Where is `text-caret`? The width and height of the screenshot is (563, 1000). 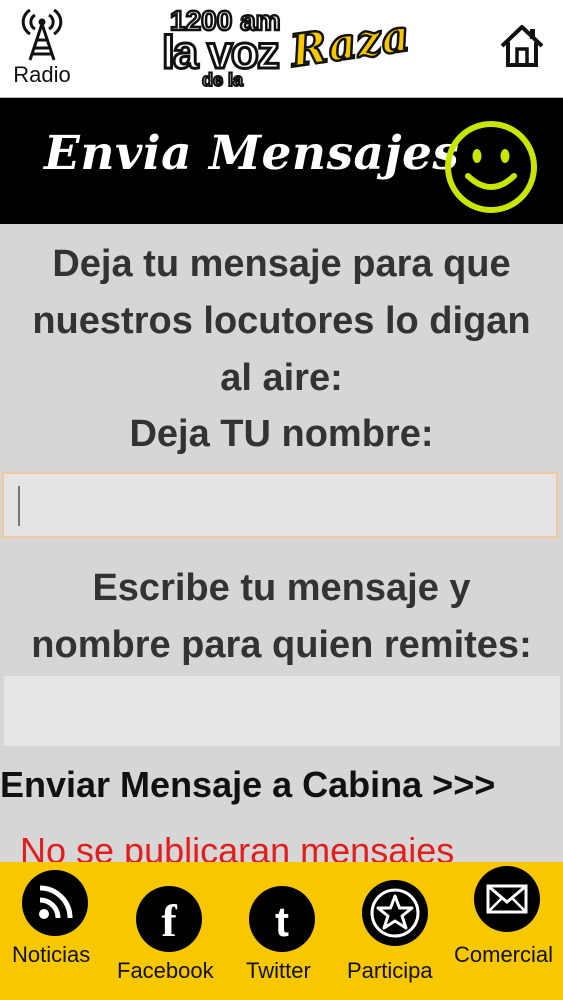
text-caret is located at coordinates (19, 506).